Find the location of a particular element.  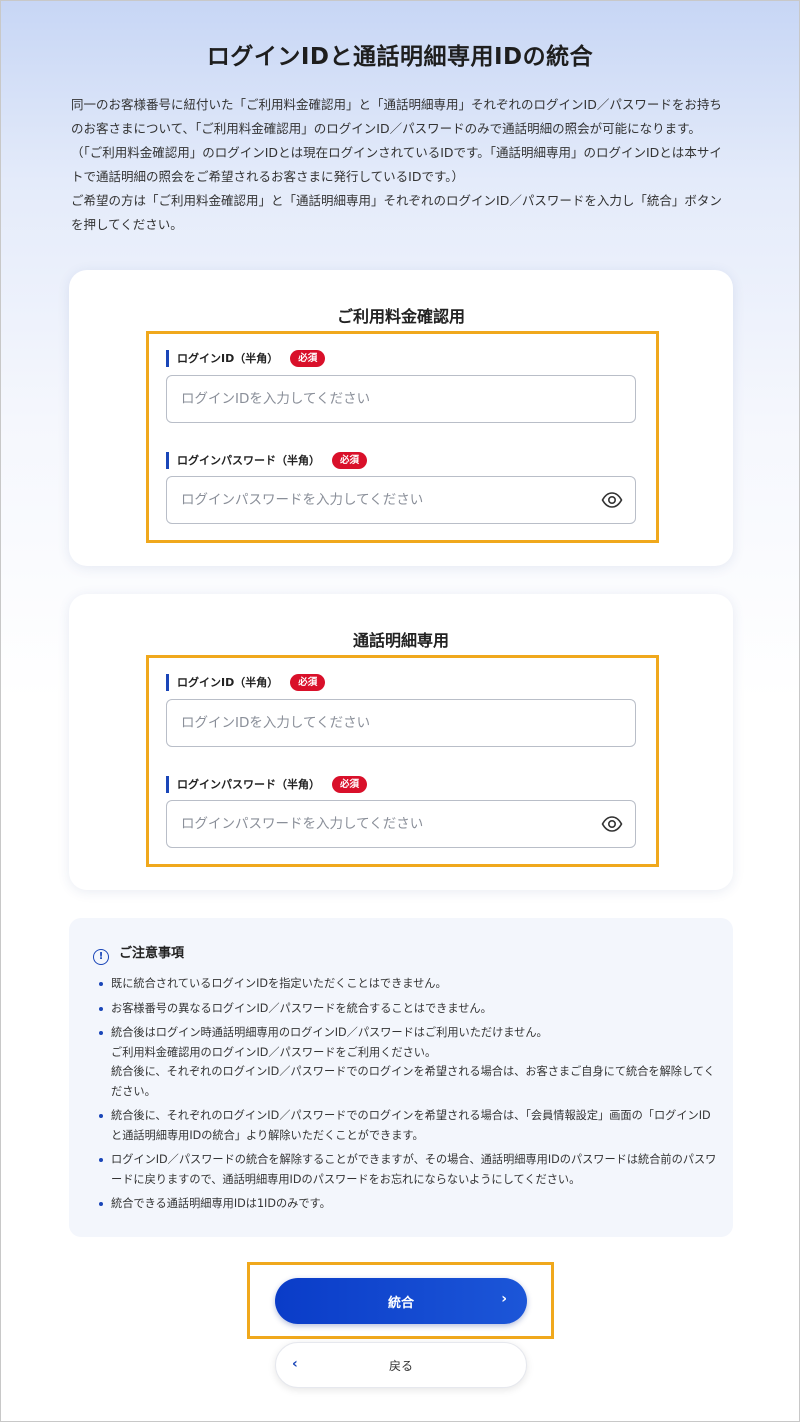

call-detail-password-field is located at coordinates (401, 824).